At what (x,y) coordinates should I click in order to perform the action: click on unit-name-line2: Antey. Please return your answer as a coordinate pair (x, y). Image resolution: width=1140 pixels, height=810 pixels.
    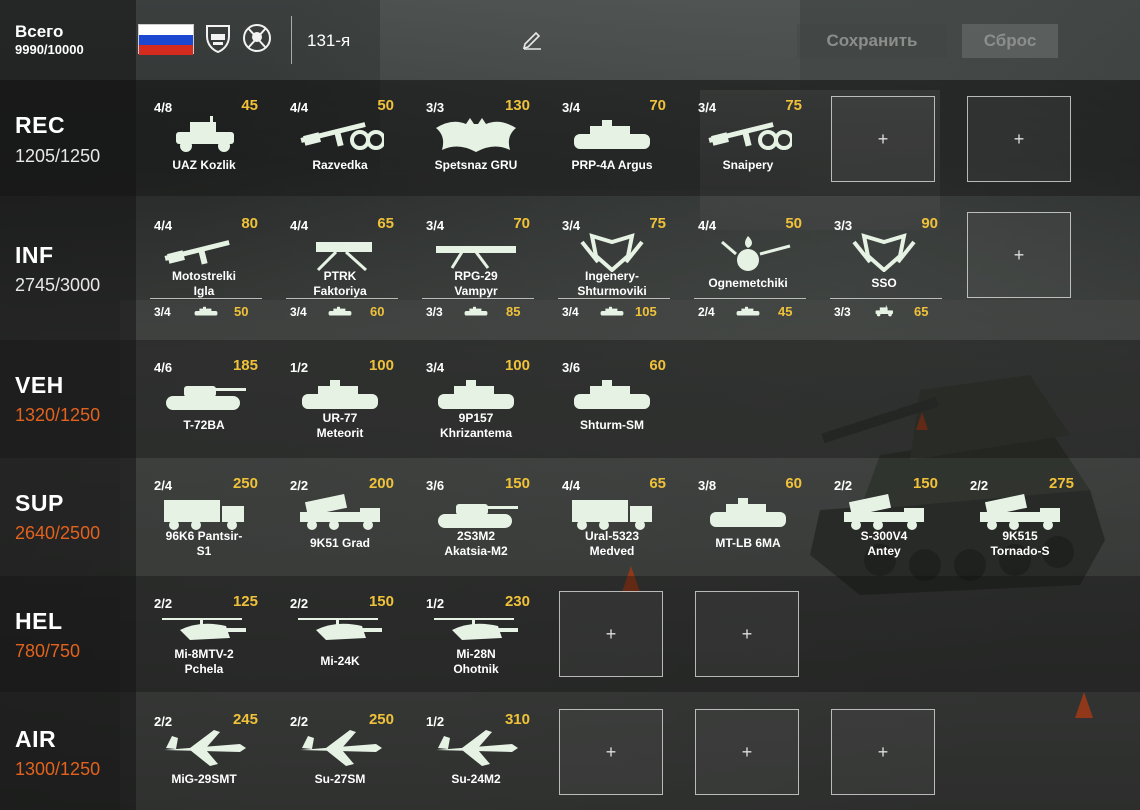
    Looking at the image, I should click on (884, 551).